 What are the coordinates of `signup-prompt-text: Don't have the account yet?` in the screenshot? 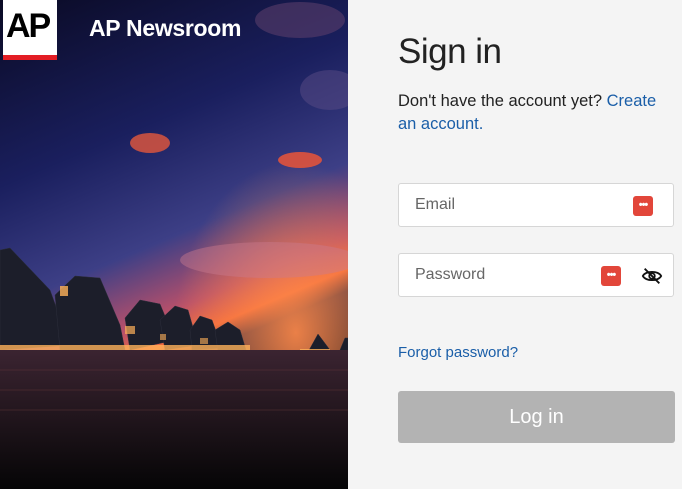 It's located at (500, 101).